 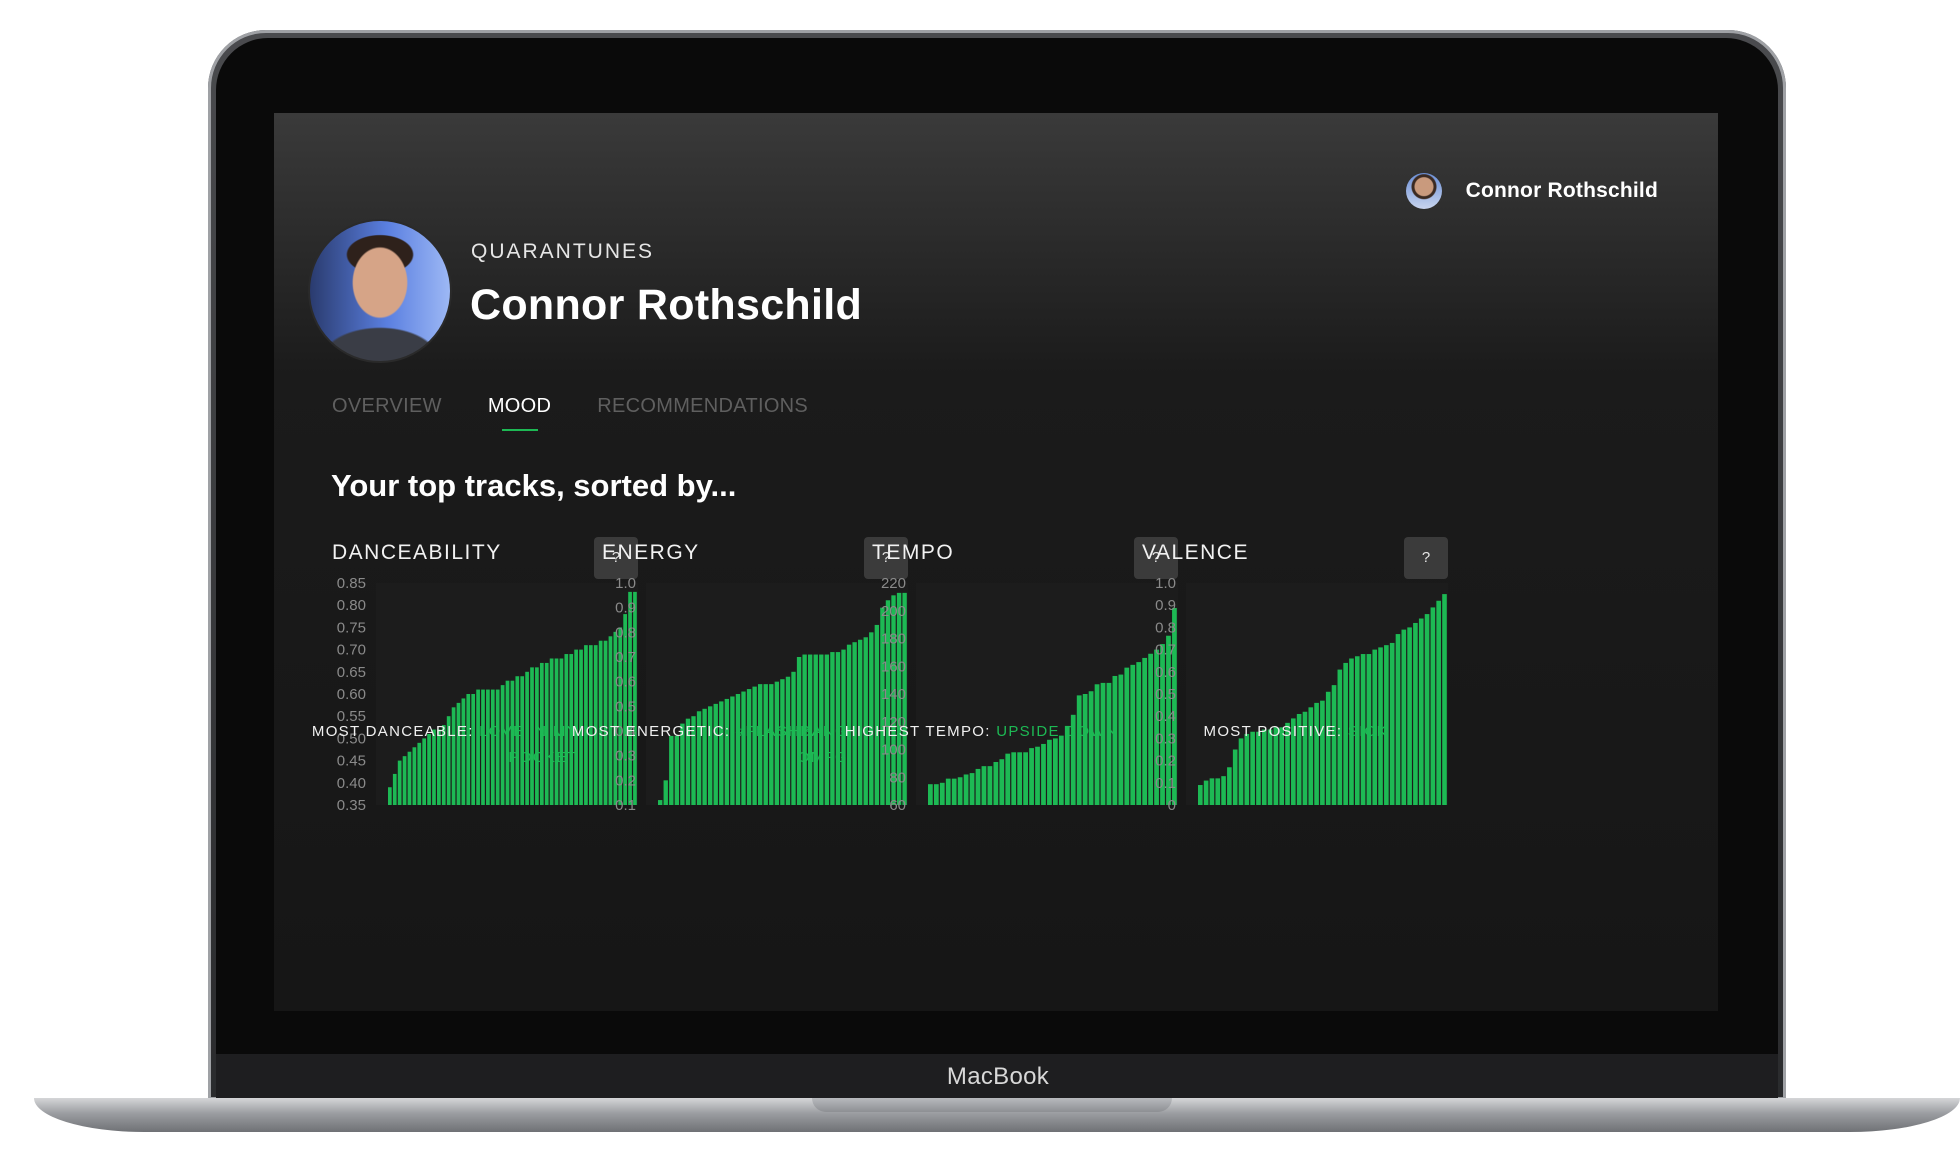 I want to click on caption-tempo: HIGHEST TEMPO: UPSIDE DOWN, so click(x=965, y=732).